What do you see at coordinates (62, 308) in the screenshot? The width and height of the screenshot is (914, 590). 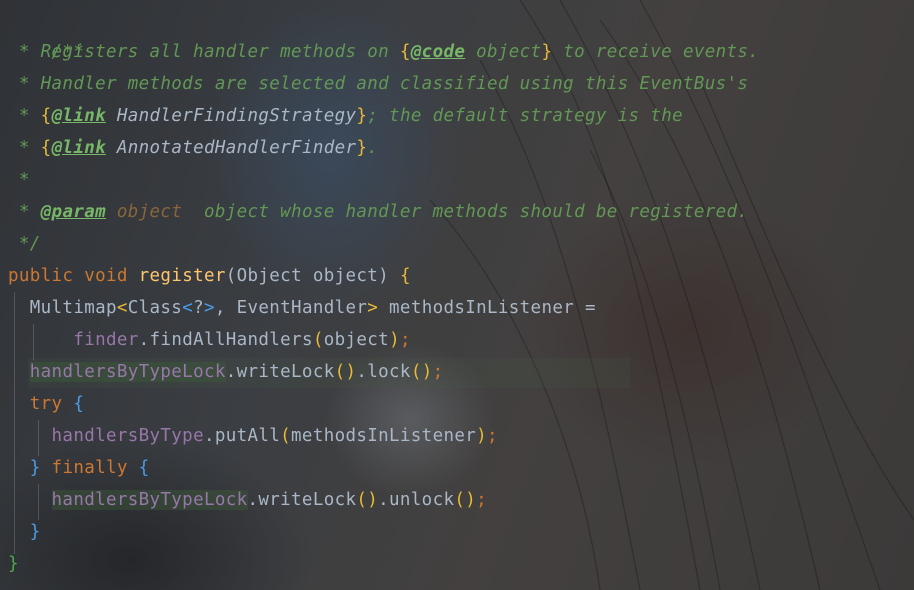 I see `type-name: Multimap` at bounding box center [62, 308].